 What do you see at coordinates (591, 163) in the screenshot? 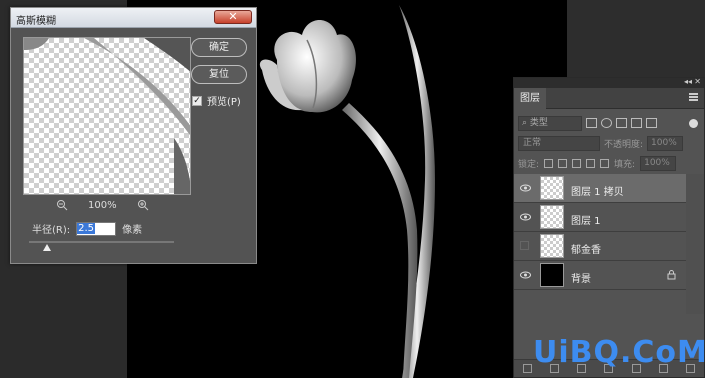
I see `lock-artboard-icon` at bounding box center [591, 163].